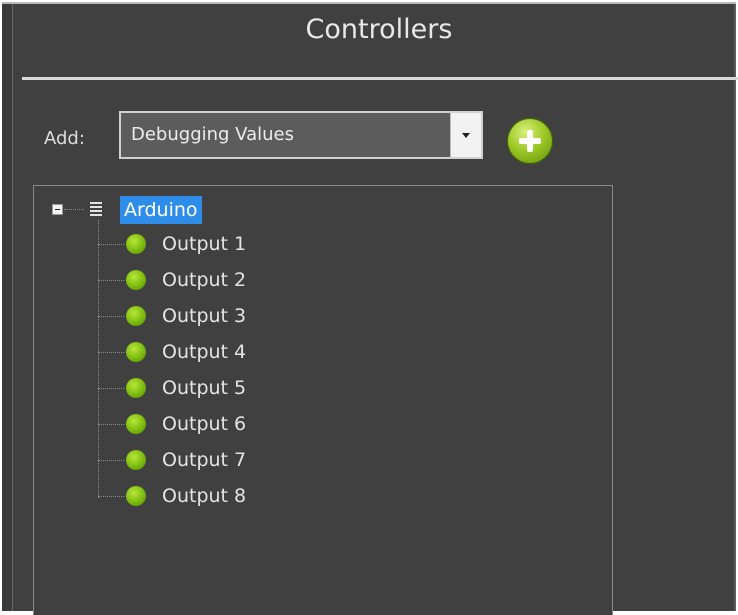 Image resolution: width=738 pixels, height=615 pixels. What do you see at coordinates (735, 307) in the screenshot?
I see `right-border` at bounding box center [735, 307].